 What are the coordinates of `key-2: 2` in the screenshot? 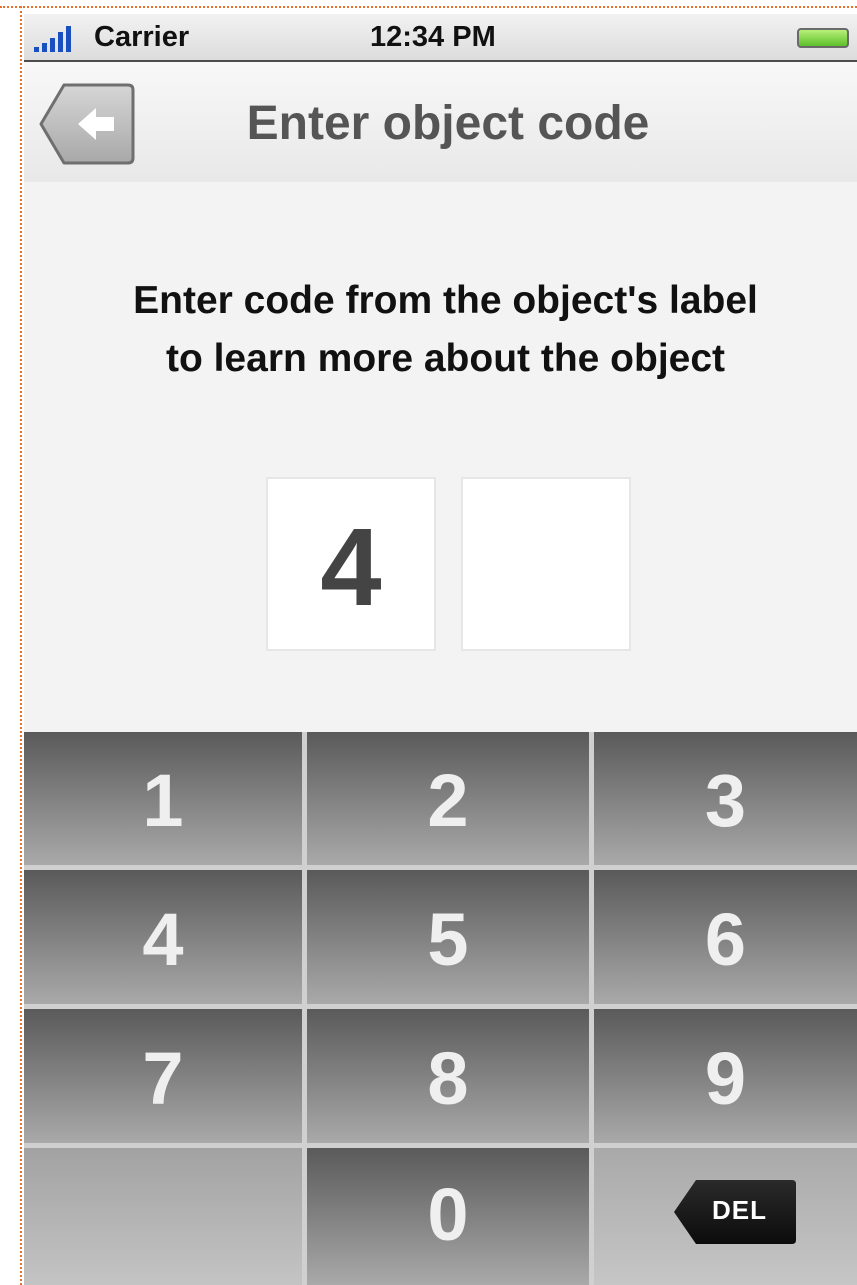 It's located at (448, 798).